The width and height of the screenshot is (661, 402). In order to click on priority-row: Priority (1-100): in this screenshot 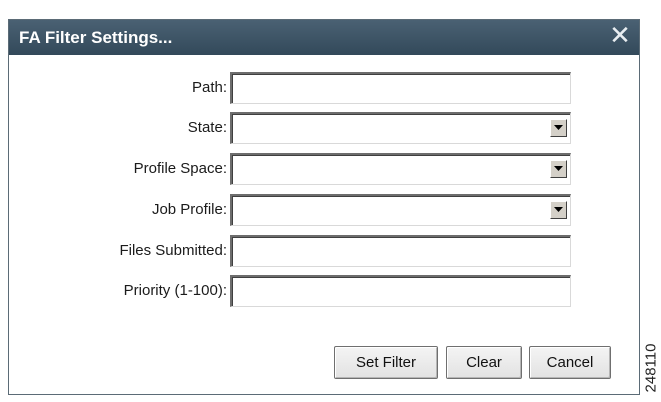, I will do `click(325, 291)`.